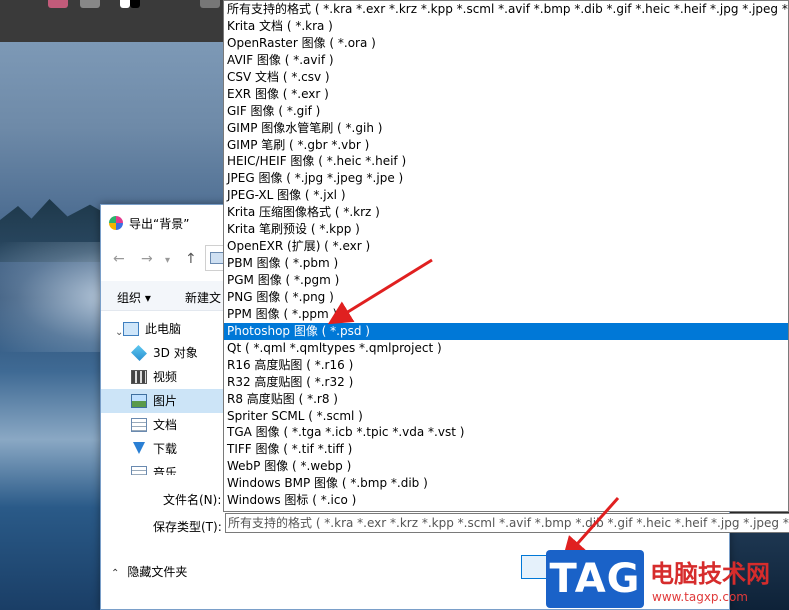 The image size is (789, 610). What do you see at coordinates (506, 416) in the screenshot?
I see `dropdown-option: Spriter SCML ( *.scml )` at bounding box center [506, 416].